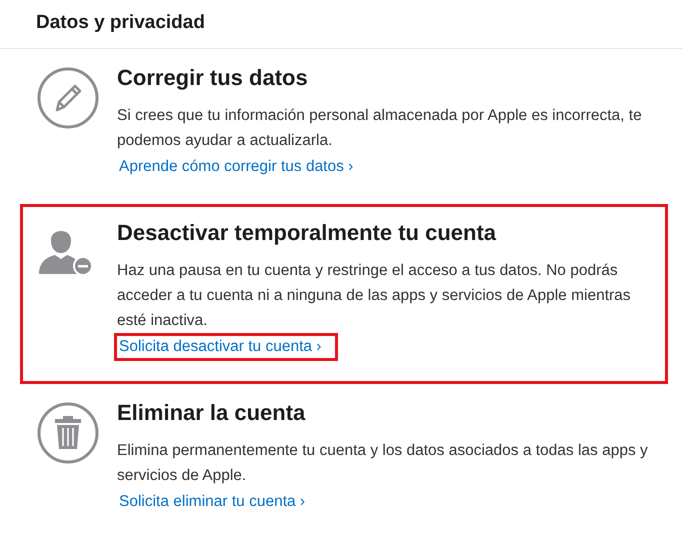 The image size is (682, 550). What do you see at coordinates (306, 233) in the screenshot?
I see `section-title: Desactivar temporalmente tu cuenta` at bounding box center [306, 233].